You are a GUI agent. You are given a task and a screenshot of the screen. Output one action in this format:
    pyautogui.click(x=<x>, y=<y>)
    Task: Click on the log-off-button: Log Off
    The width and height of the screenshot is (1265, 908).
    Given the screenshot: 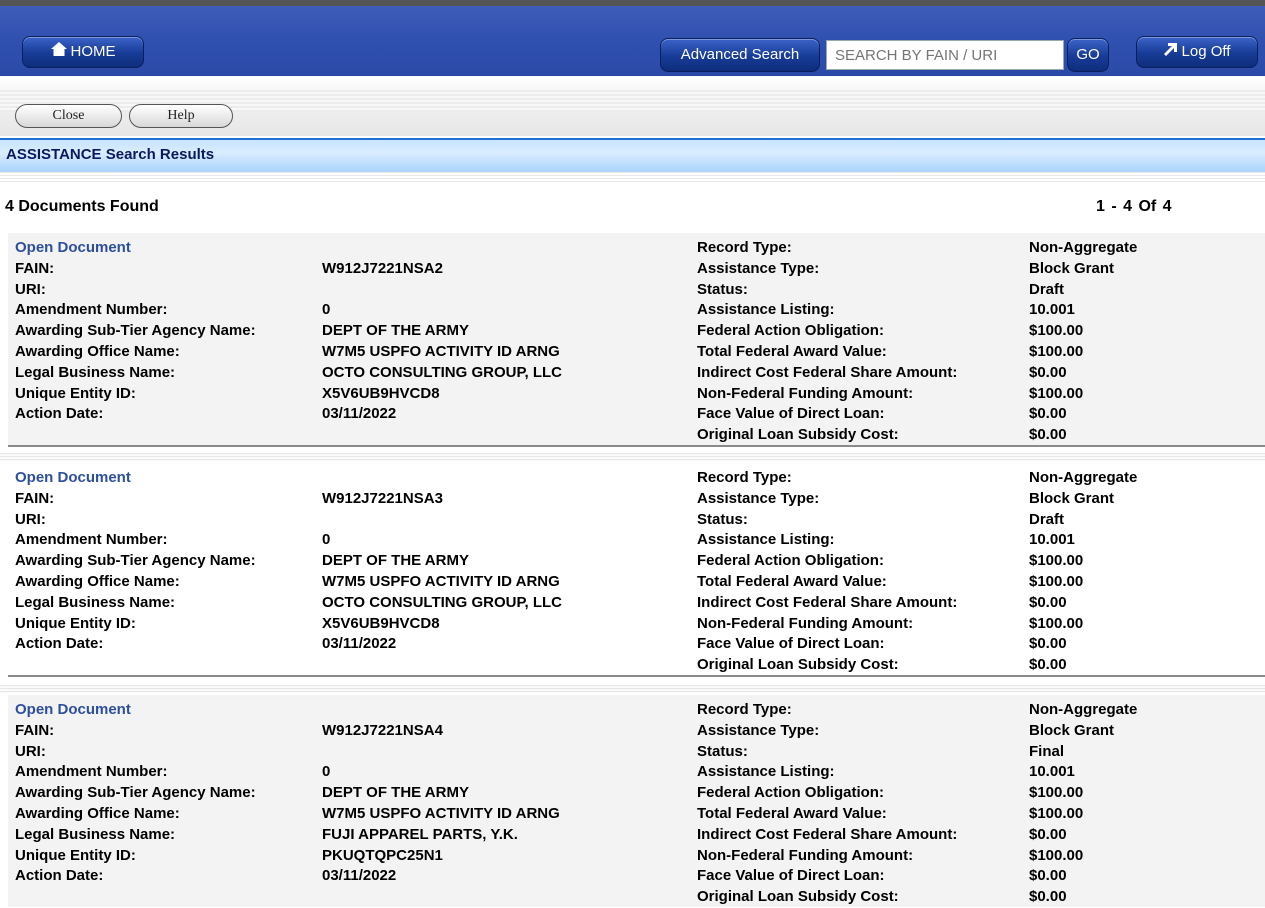 What is the action you would take?
    pyautogui.click(x=1197, y=52)
    